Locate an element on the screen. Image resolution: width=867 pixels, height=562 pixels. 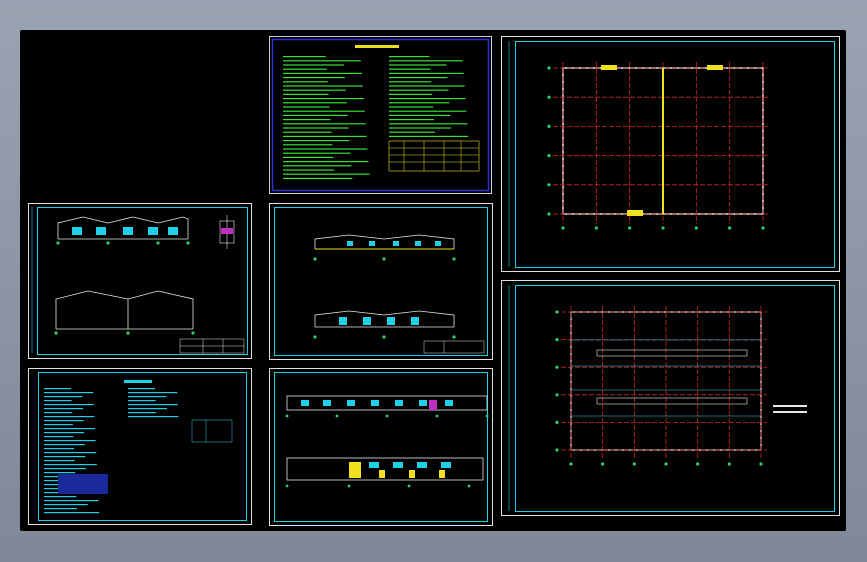
upper-elevation is located at coordinates (384, 241).